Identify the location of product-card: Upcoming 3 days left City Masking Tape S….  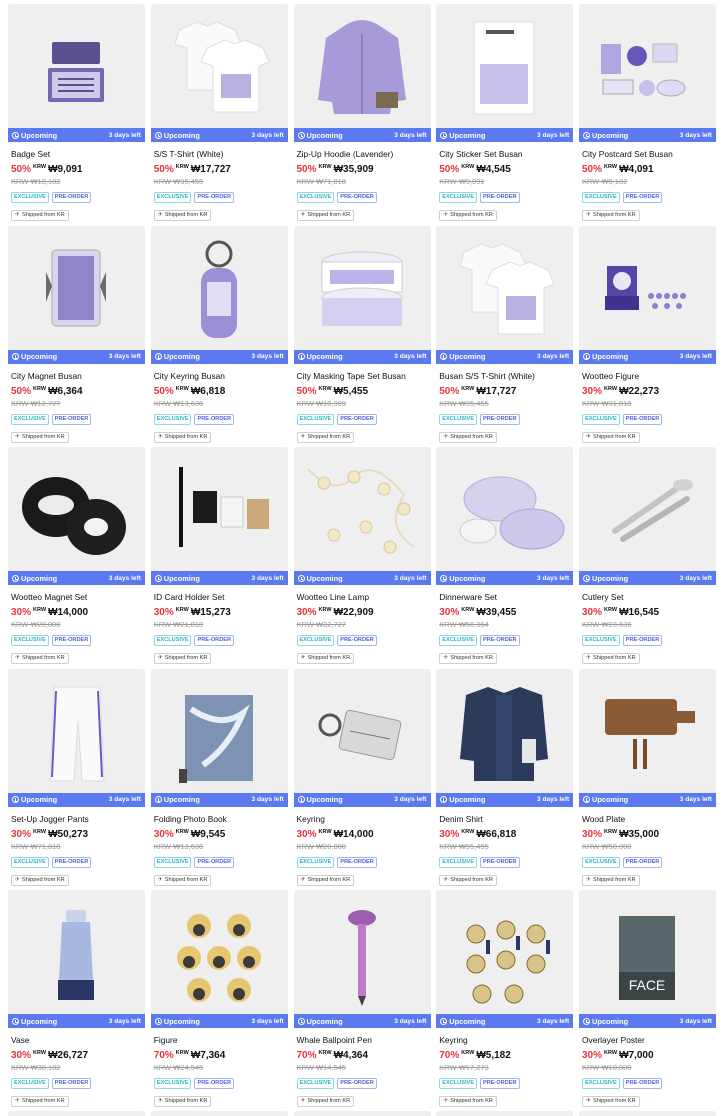
(362, 336).